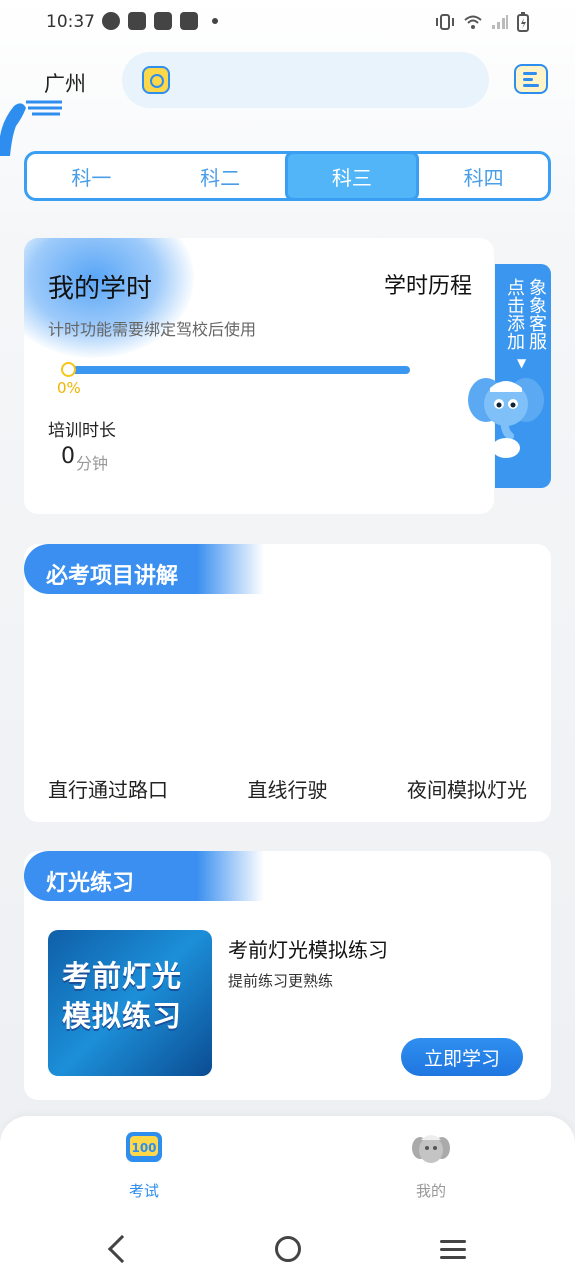  I want to click on light-practice-card-subtitle: 提前练习更熟练, so click(281, 981).